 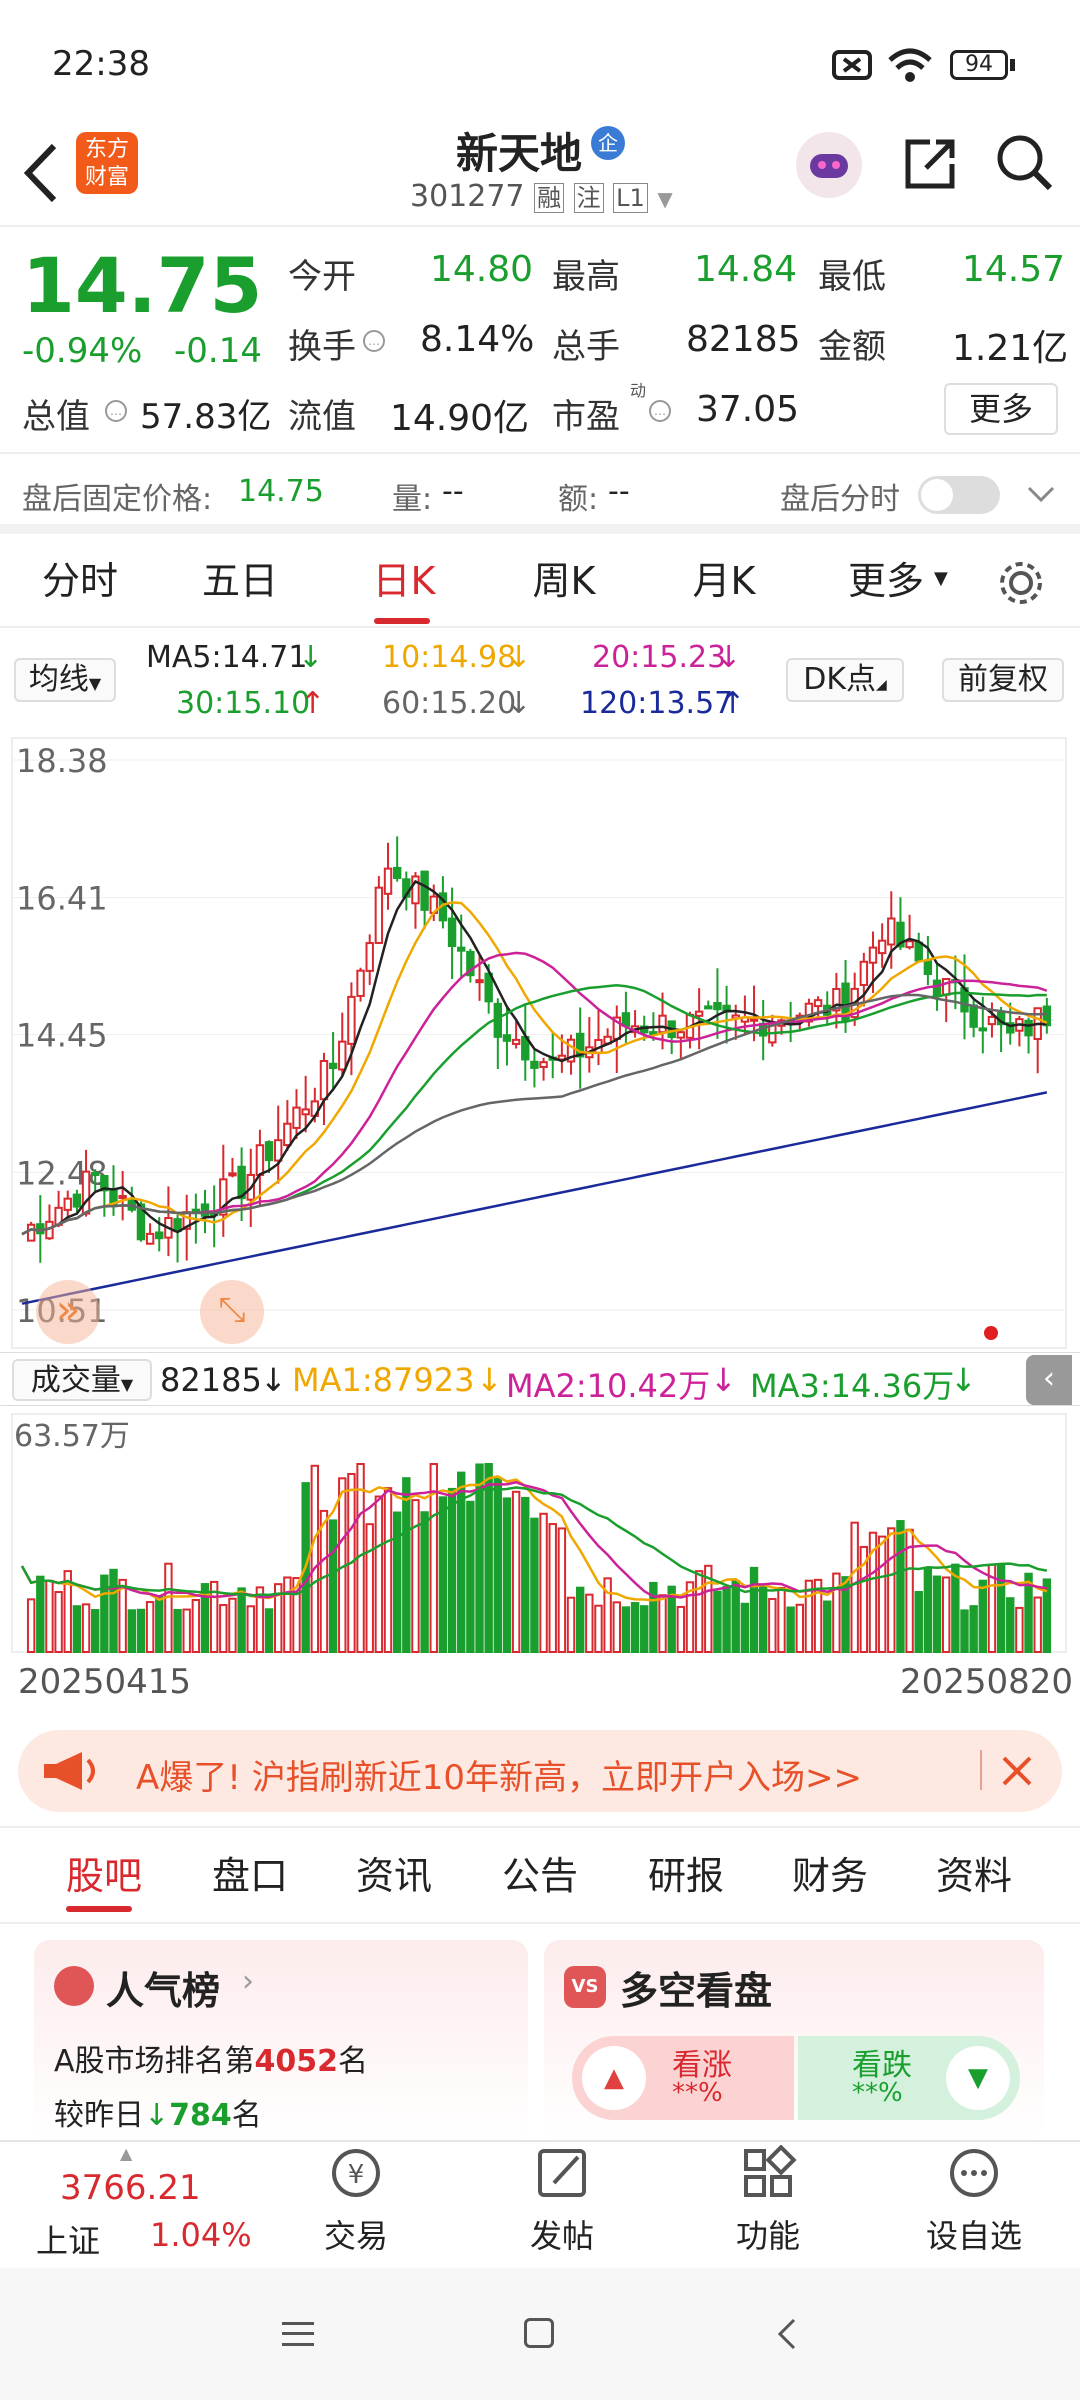 I want to click on promo-text: A爆了! 沪指刷新近10年新高，立即开户入场>>, so click(x=499, y=1778).